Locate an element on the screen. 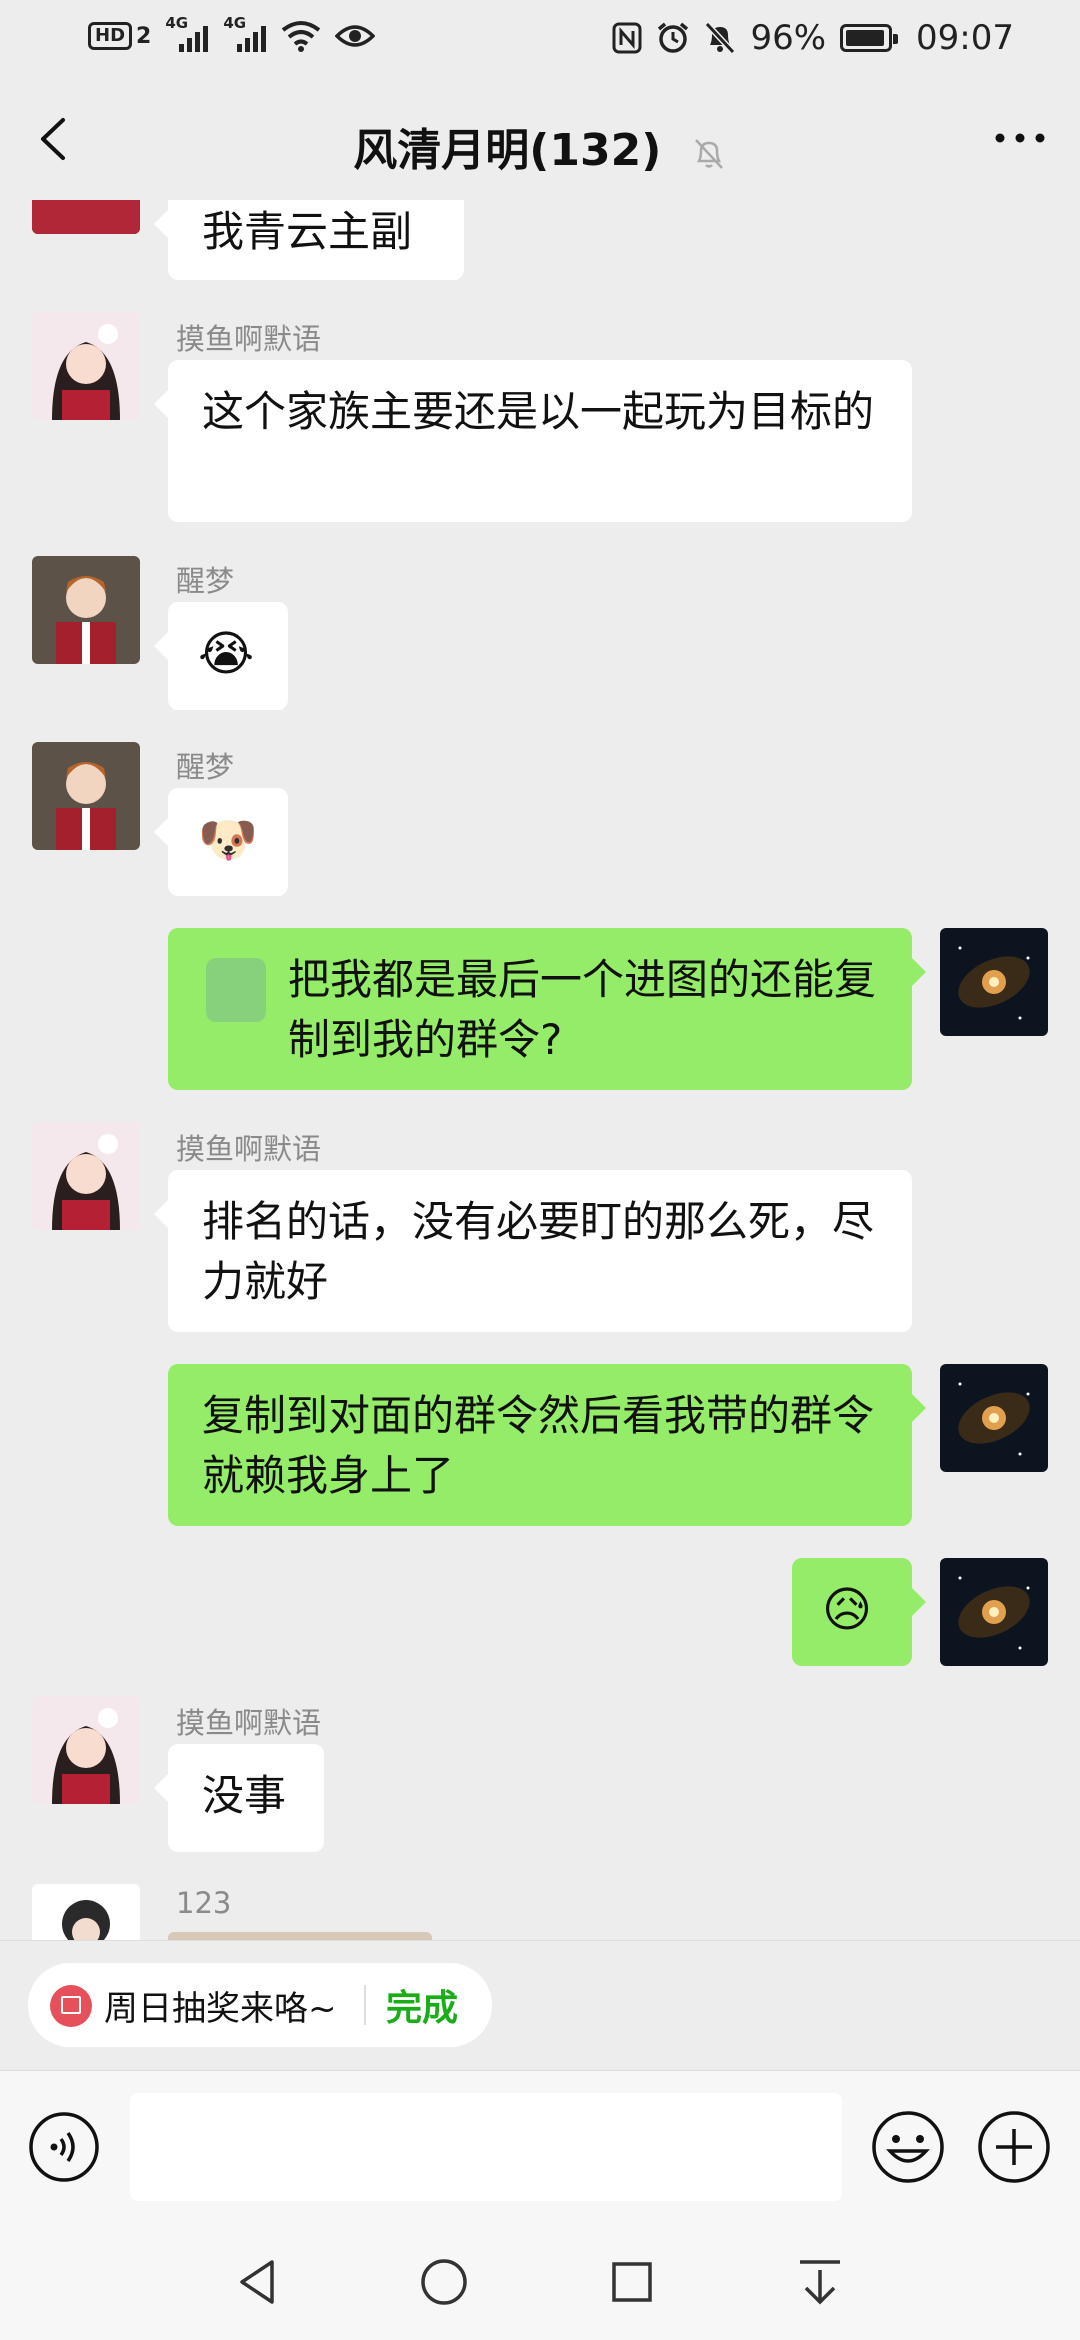 Image resolution: width=1080 pixels, height=2340 pixels. plus-button is located at coordinates (1014, 2147).